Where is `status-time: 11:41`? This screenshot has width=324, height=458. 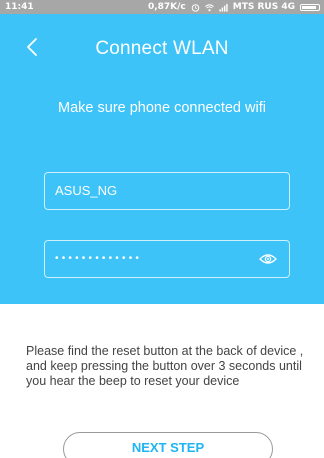
status-time: 11:41 is located at coordinates (19, 7).